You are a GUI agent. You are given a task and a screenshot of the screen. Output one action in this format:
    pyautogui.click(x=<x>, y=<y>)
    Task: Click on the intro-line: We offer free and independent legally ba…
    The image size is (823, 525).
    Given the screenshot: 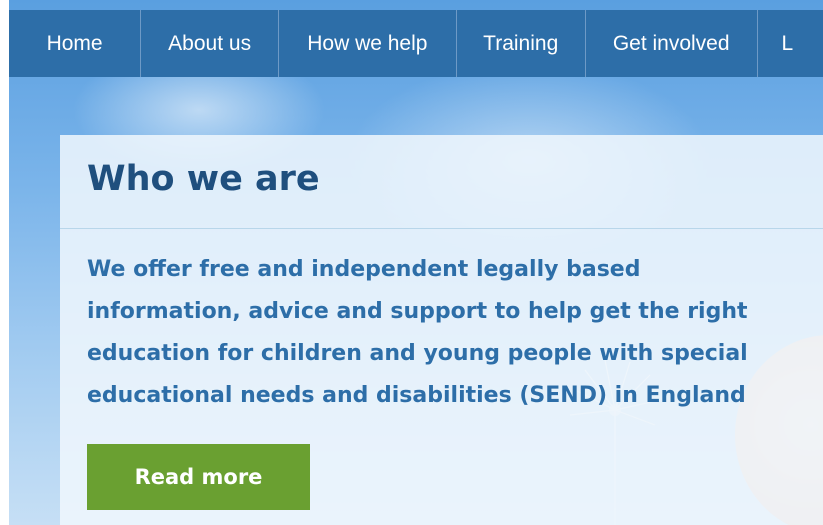 What is the action you would take?
    pyautogui.click(x=364, y=269)
    